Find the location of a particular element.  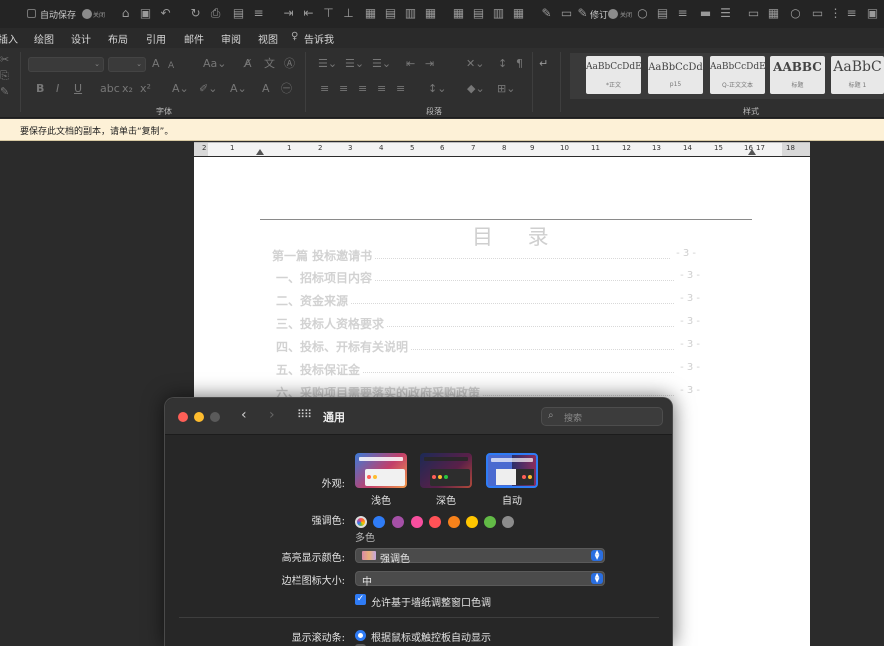

accent-graphite is located at coordinates (508, 522).